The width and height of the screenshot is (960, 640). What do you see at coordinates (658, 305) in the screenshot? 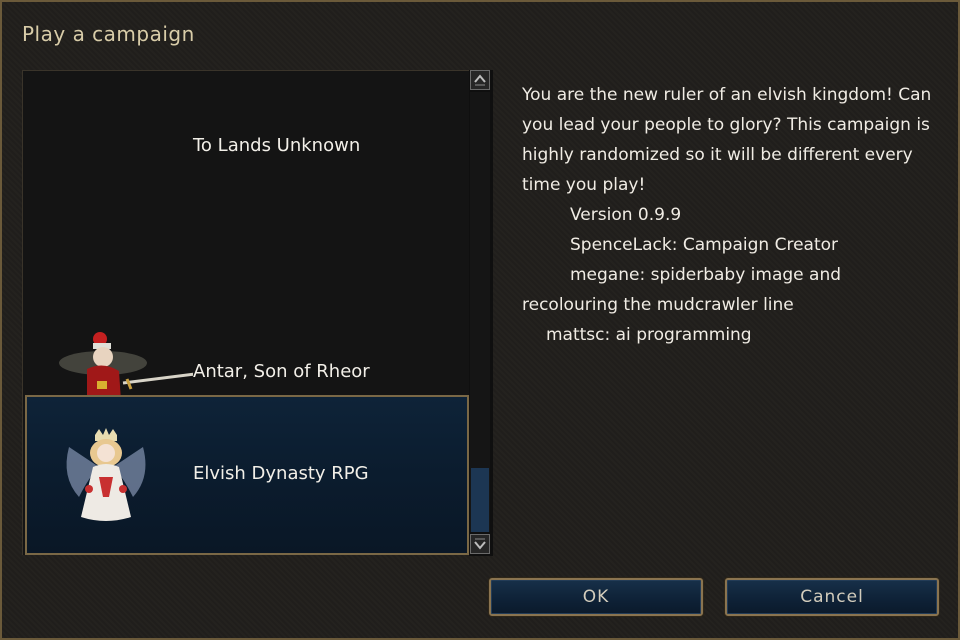
I see `description-credit: recolouring the mudcrawler line` at bounding box center [658, 305].